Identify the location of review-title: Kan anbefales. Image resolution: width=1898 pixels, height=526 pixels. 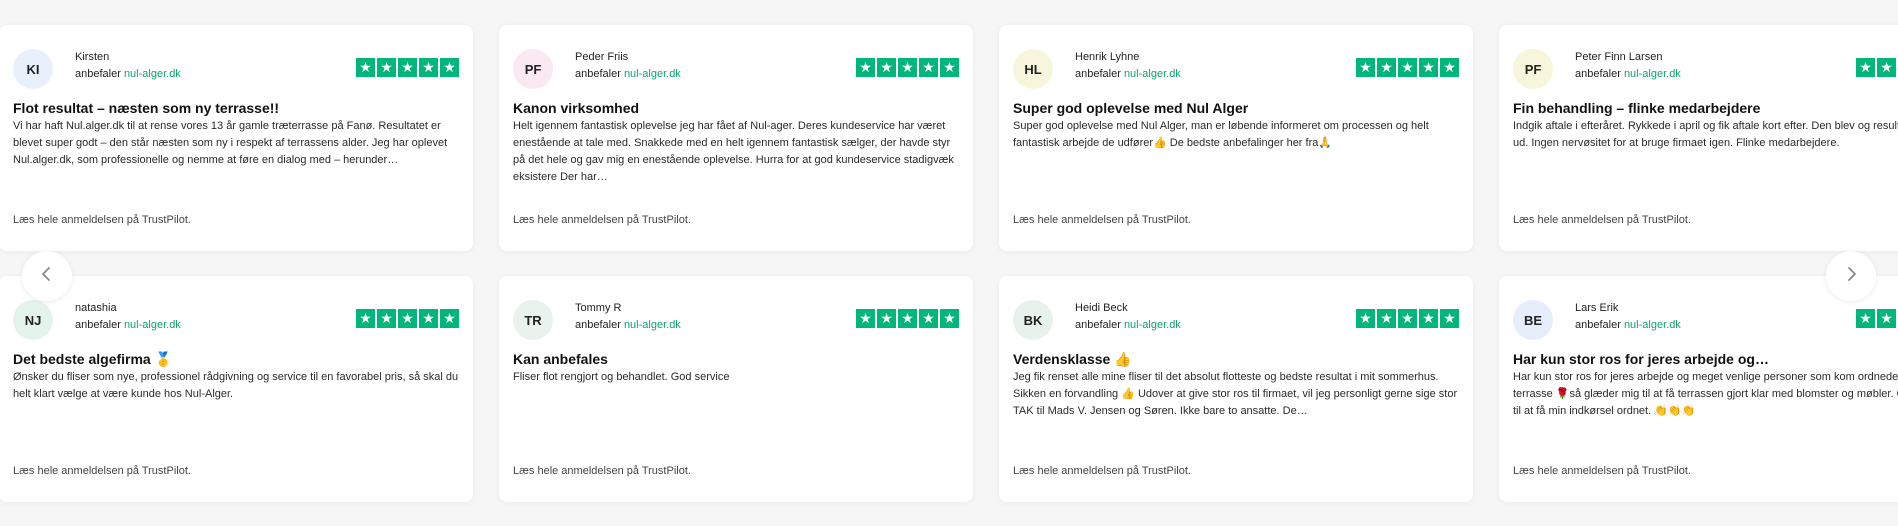
(560, 359).